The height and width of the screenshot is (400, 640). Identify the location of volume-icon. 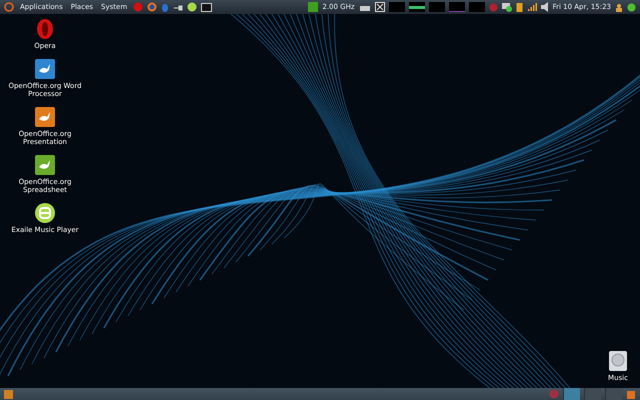
(544, 7).